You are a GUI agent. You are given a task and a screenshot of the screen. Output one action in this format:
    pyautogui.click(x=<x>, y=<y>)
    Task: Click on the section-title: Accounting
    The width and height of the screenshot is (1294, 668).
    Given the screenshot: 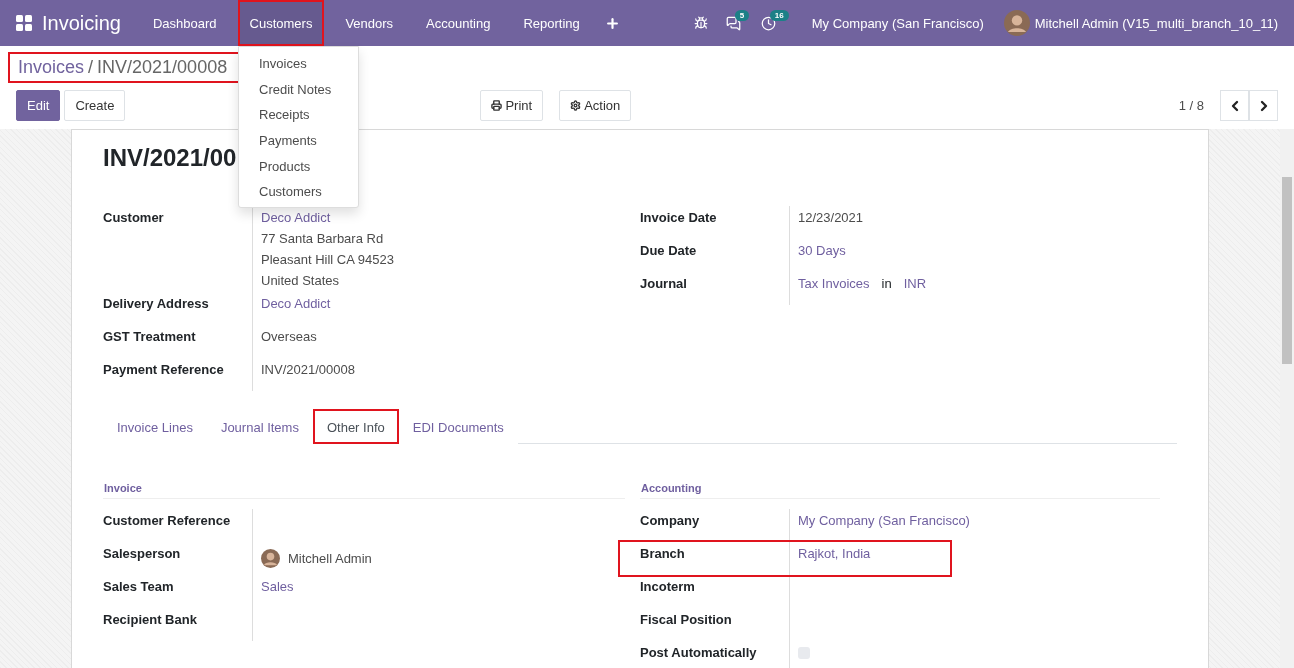 What is the action you would take?
    pyautogui.click(x=900, y=490)
    